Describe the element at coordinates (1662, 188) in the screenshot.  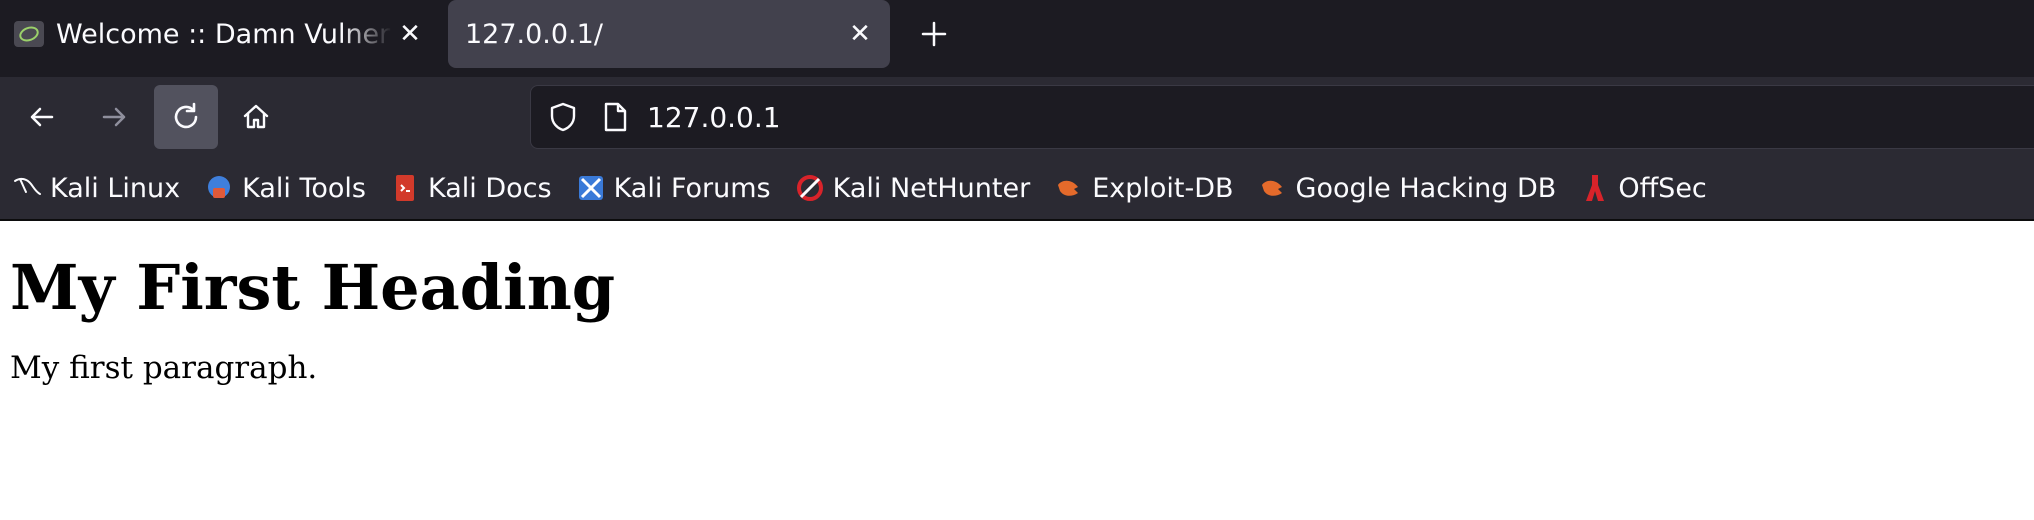
I see `bookmark-label: OffSec` at that location.